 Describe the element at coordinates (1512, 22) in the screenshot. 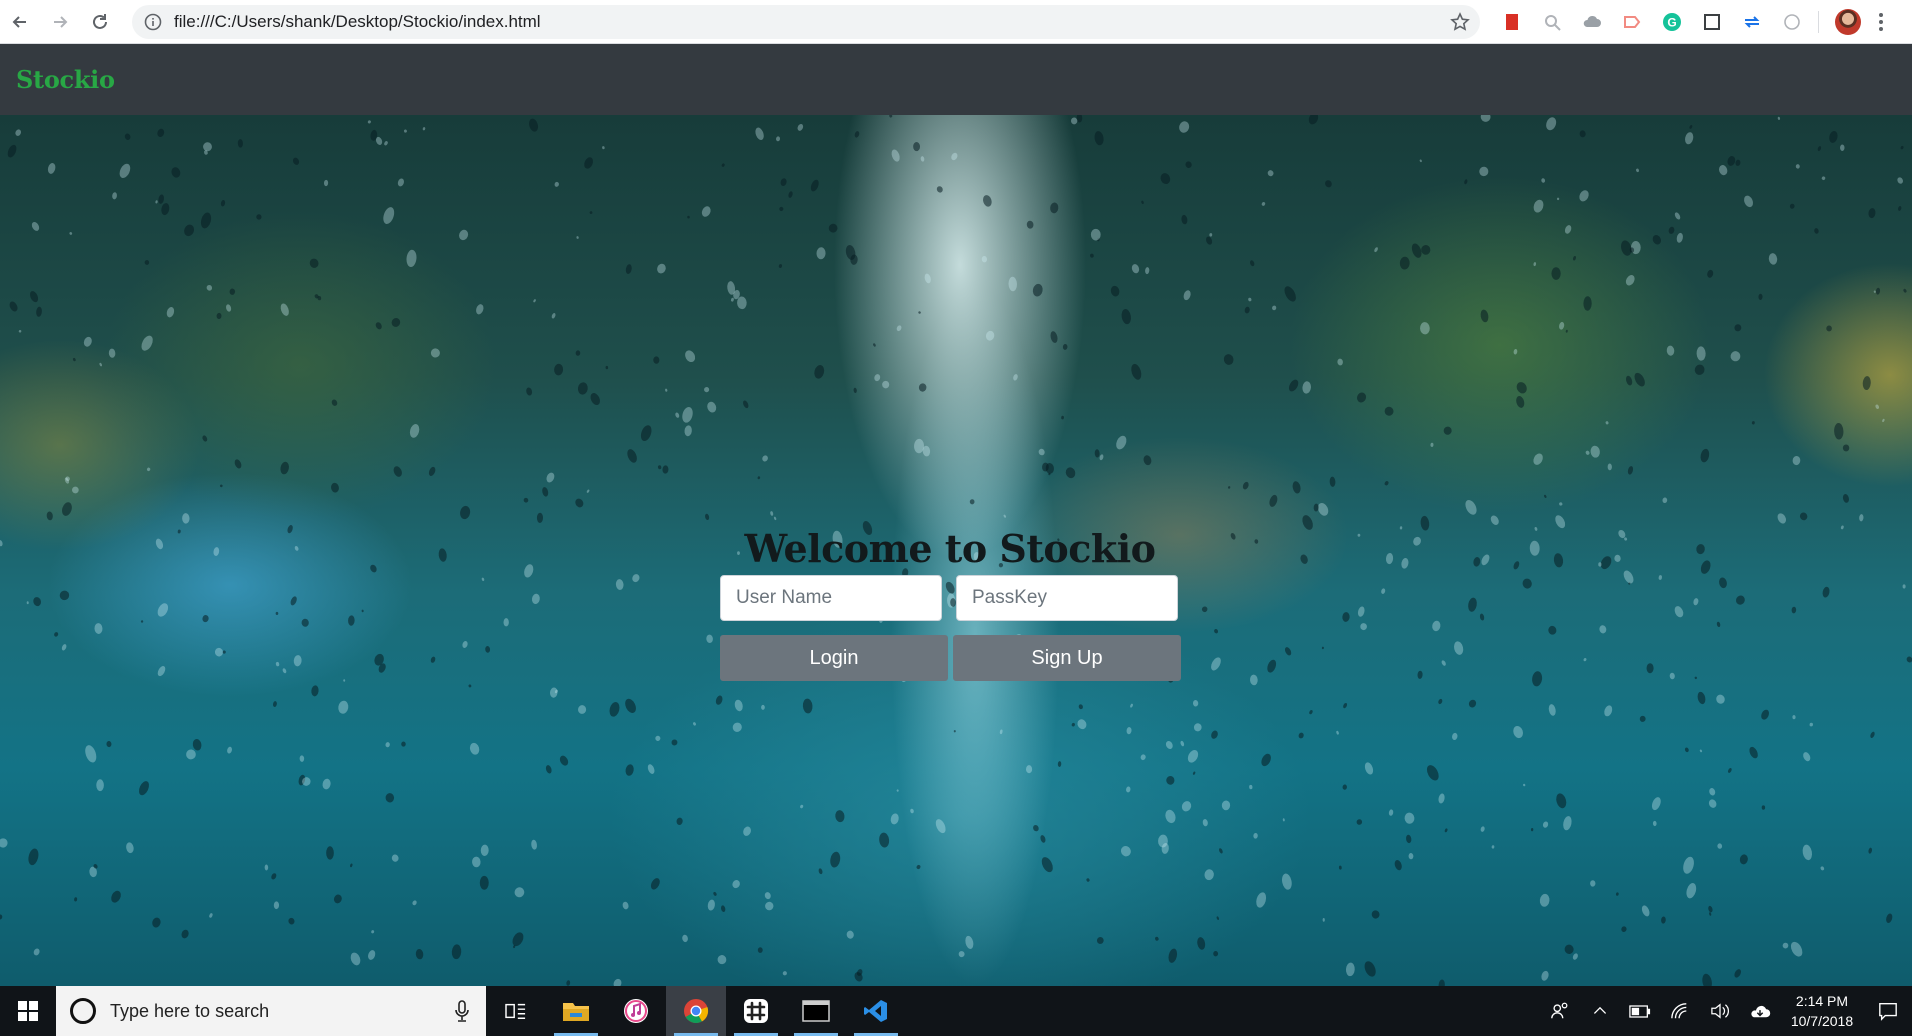

I see `extension-red-bookmark-icon` at that location.